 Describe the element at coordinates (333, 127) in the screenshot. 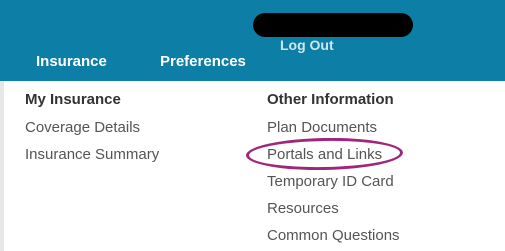

I see `menu-link-plan-documents: Plan Documents` at that location.